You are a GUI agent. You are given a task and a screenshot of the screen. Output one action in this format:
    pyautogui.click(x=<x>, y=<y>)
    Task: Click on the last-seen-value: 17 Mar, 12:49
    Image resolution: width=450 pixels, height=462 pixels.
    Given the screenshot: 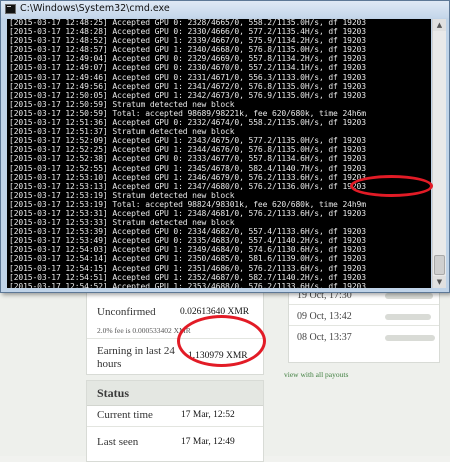 What is the action you would take?
    pyautogui.click(x=208, y=442)
    